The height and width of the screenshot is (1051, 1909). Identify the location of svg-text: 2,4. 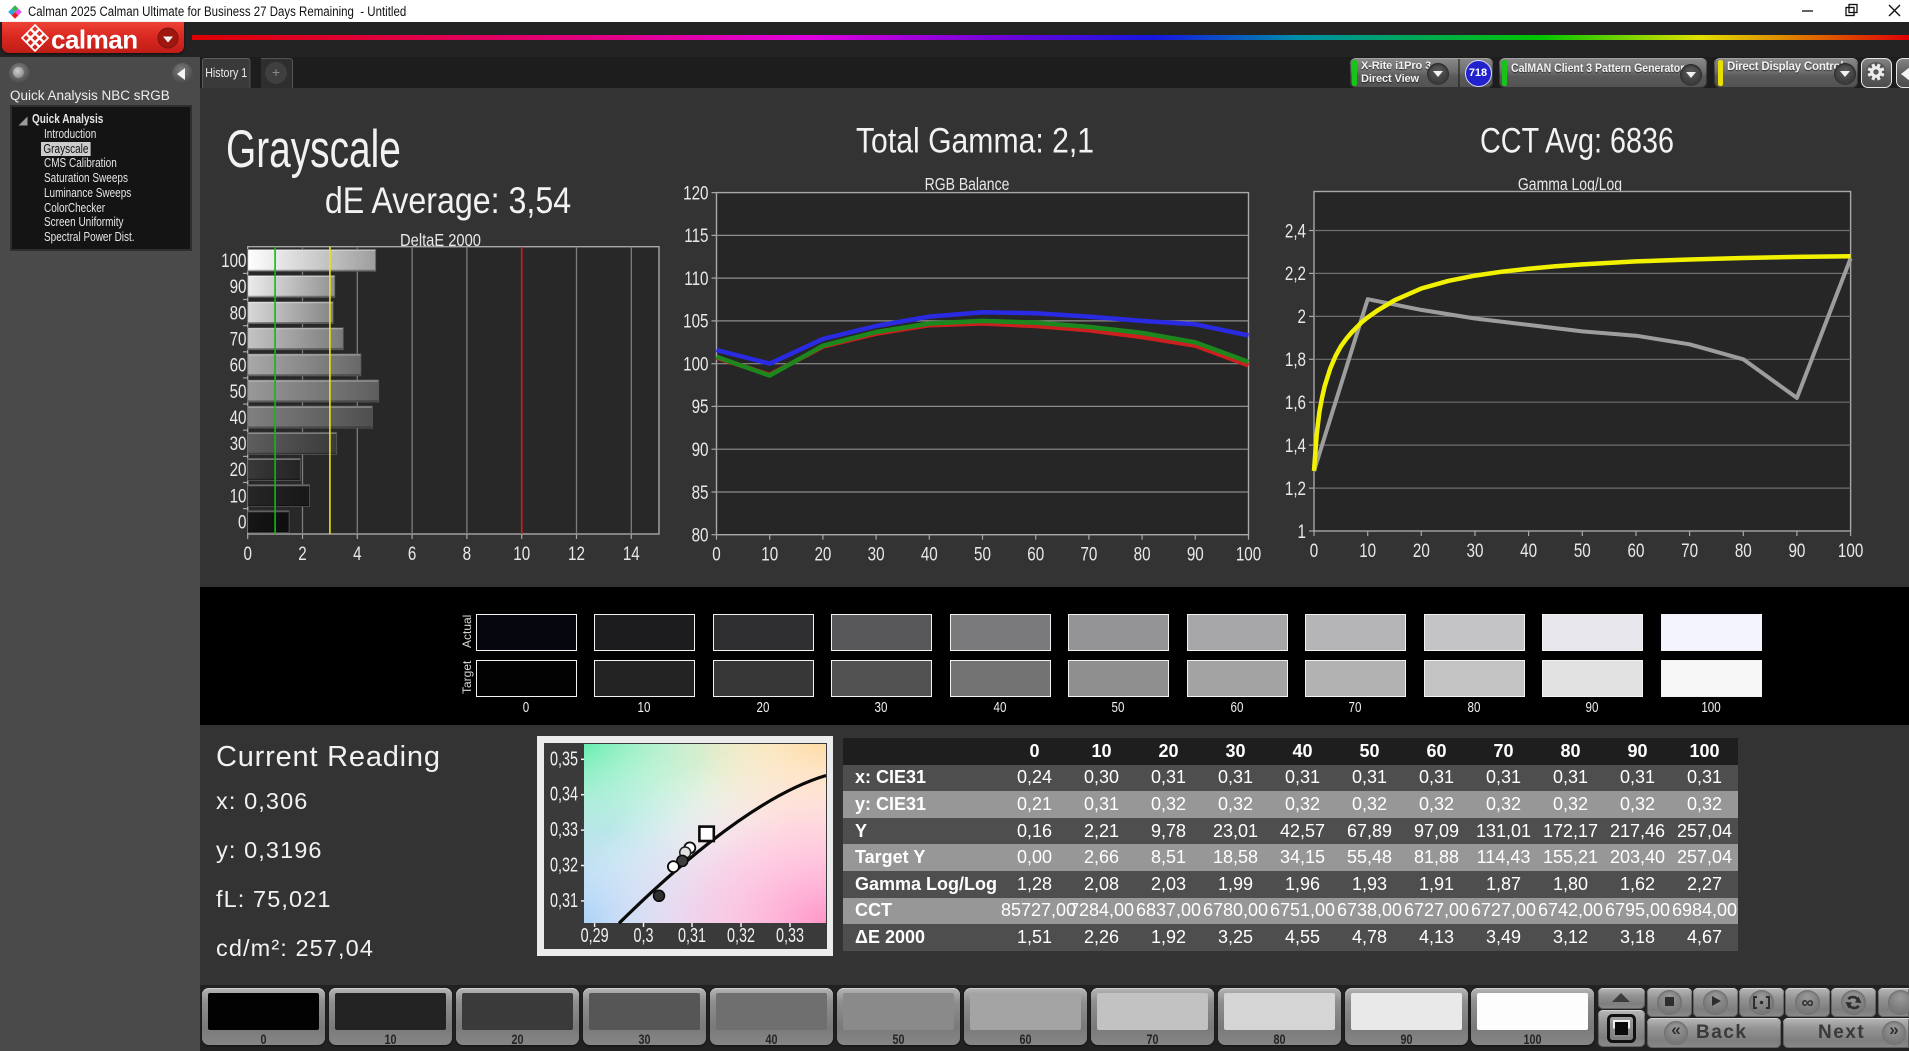
(1295, 230).